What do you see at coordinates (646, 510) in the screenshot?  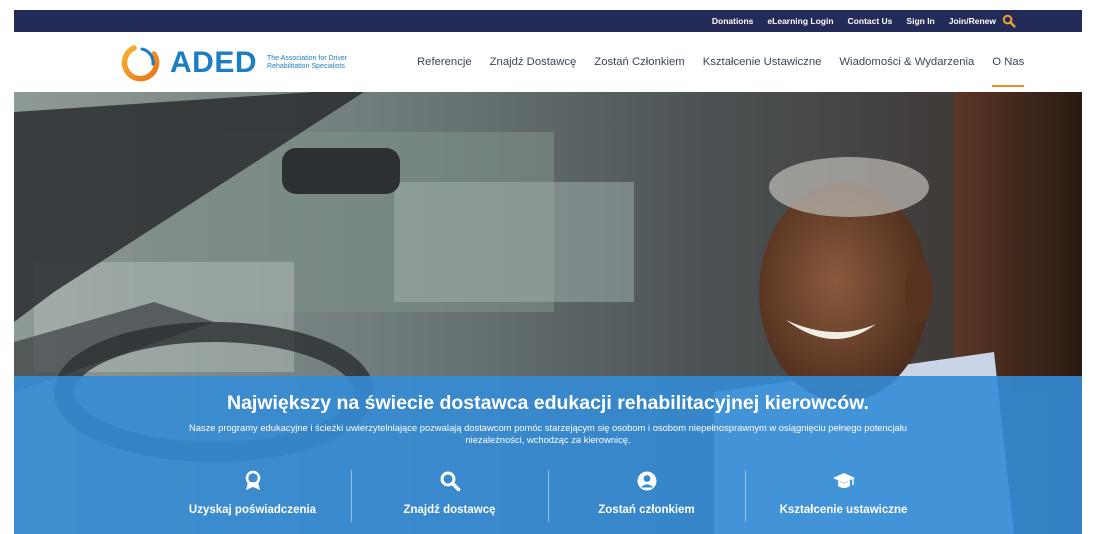 I see `become-member-label: Zostań członkiem` at bounding box center [646, 510].